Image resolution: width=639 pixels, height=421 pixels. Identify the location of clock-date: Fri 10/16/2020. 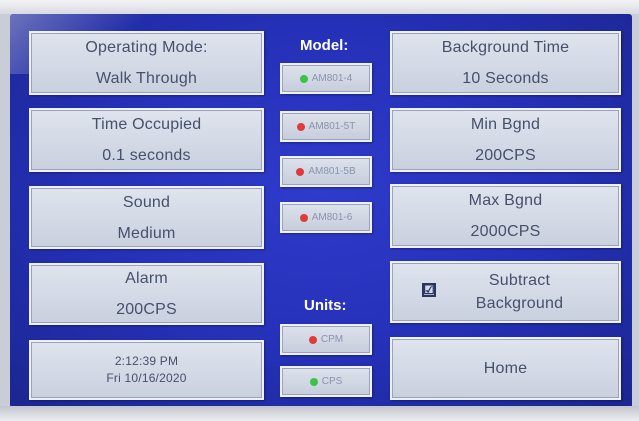
(146, 378).